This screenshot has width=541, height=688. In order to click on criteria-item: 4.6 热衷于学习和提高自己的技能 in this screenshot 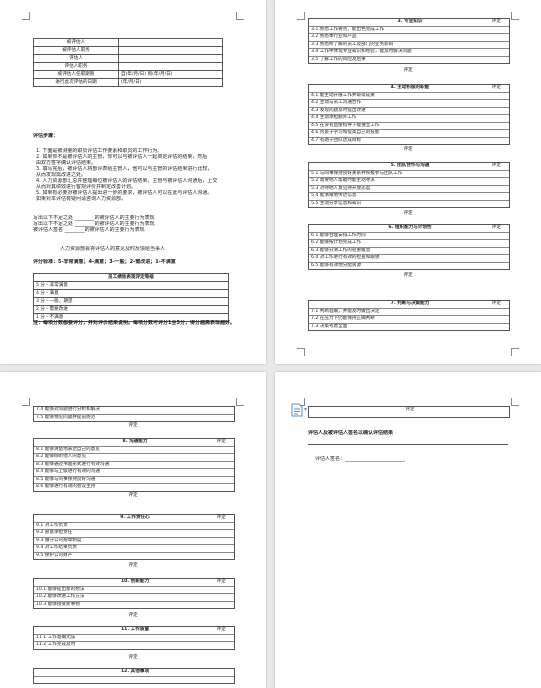, I will do `click(409, 133)`.